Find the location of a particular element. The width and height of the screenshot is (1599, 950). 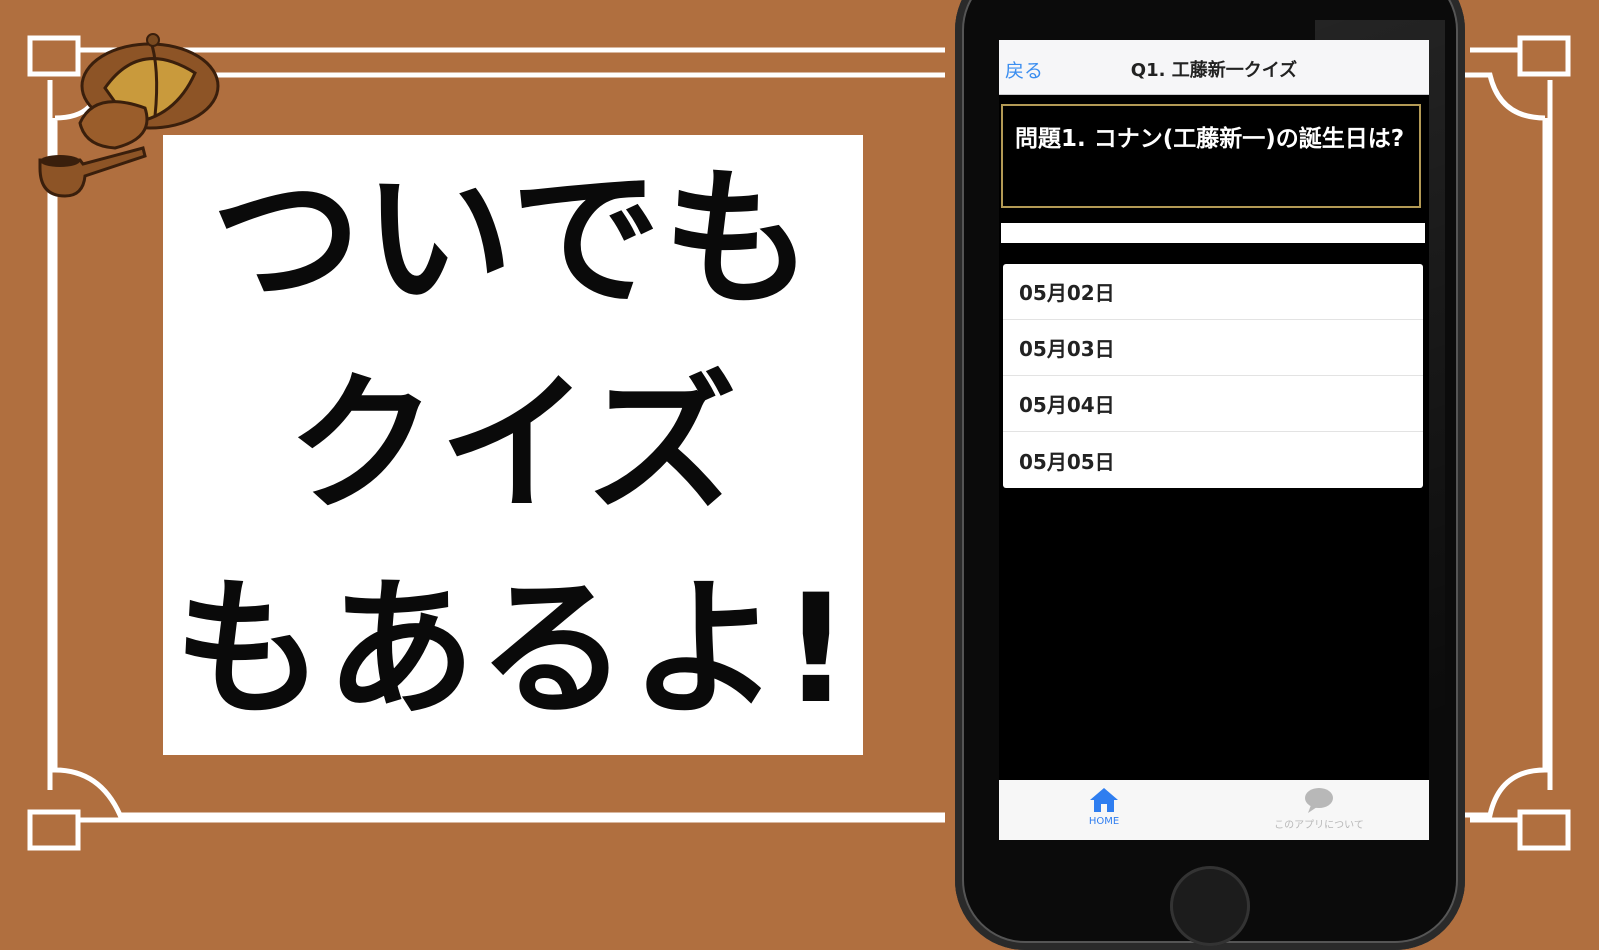

nav-title: Q1. 工藤新一クイズ is located at coordinates (1214, 70).